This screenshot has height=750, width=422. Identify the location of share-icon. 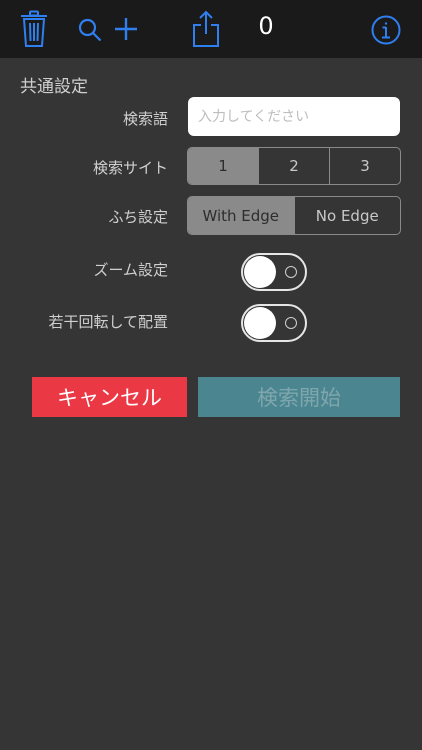
(206, 29).